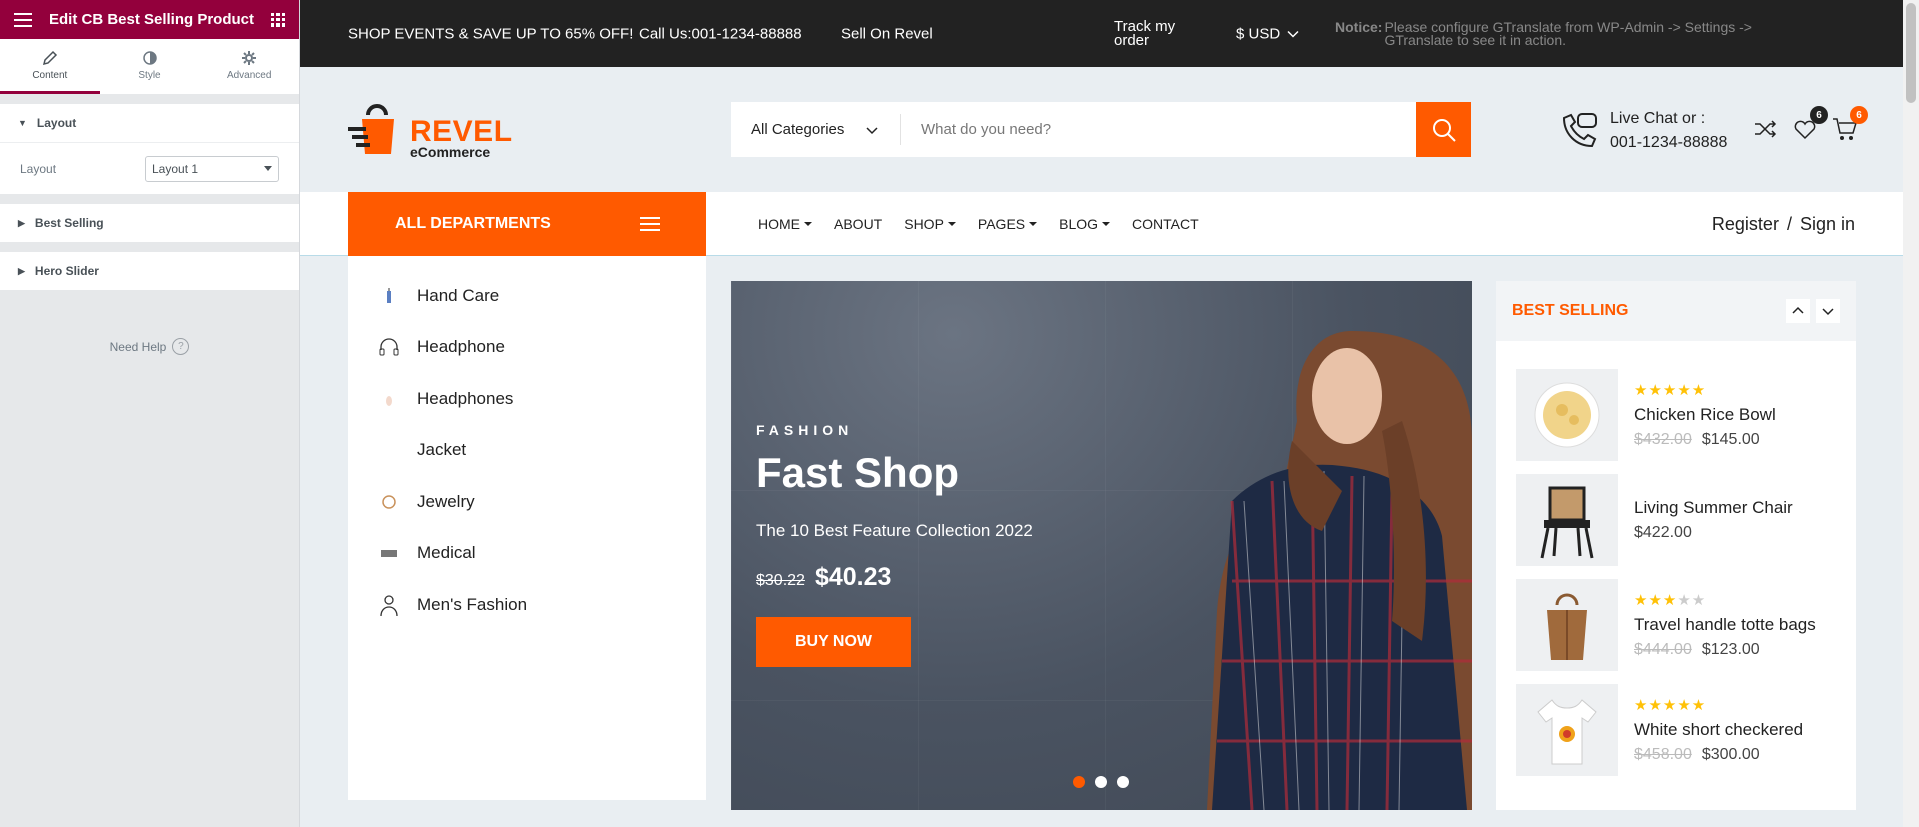  Describe the element at coordinates (1745, 224) in the screenshot. I see `register-link: Register` at that location.